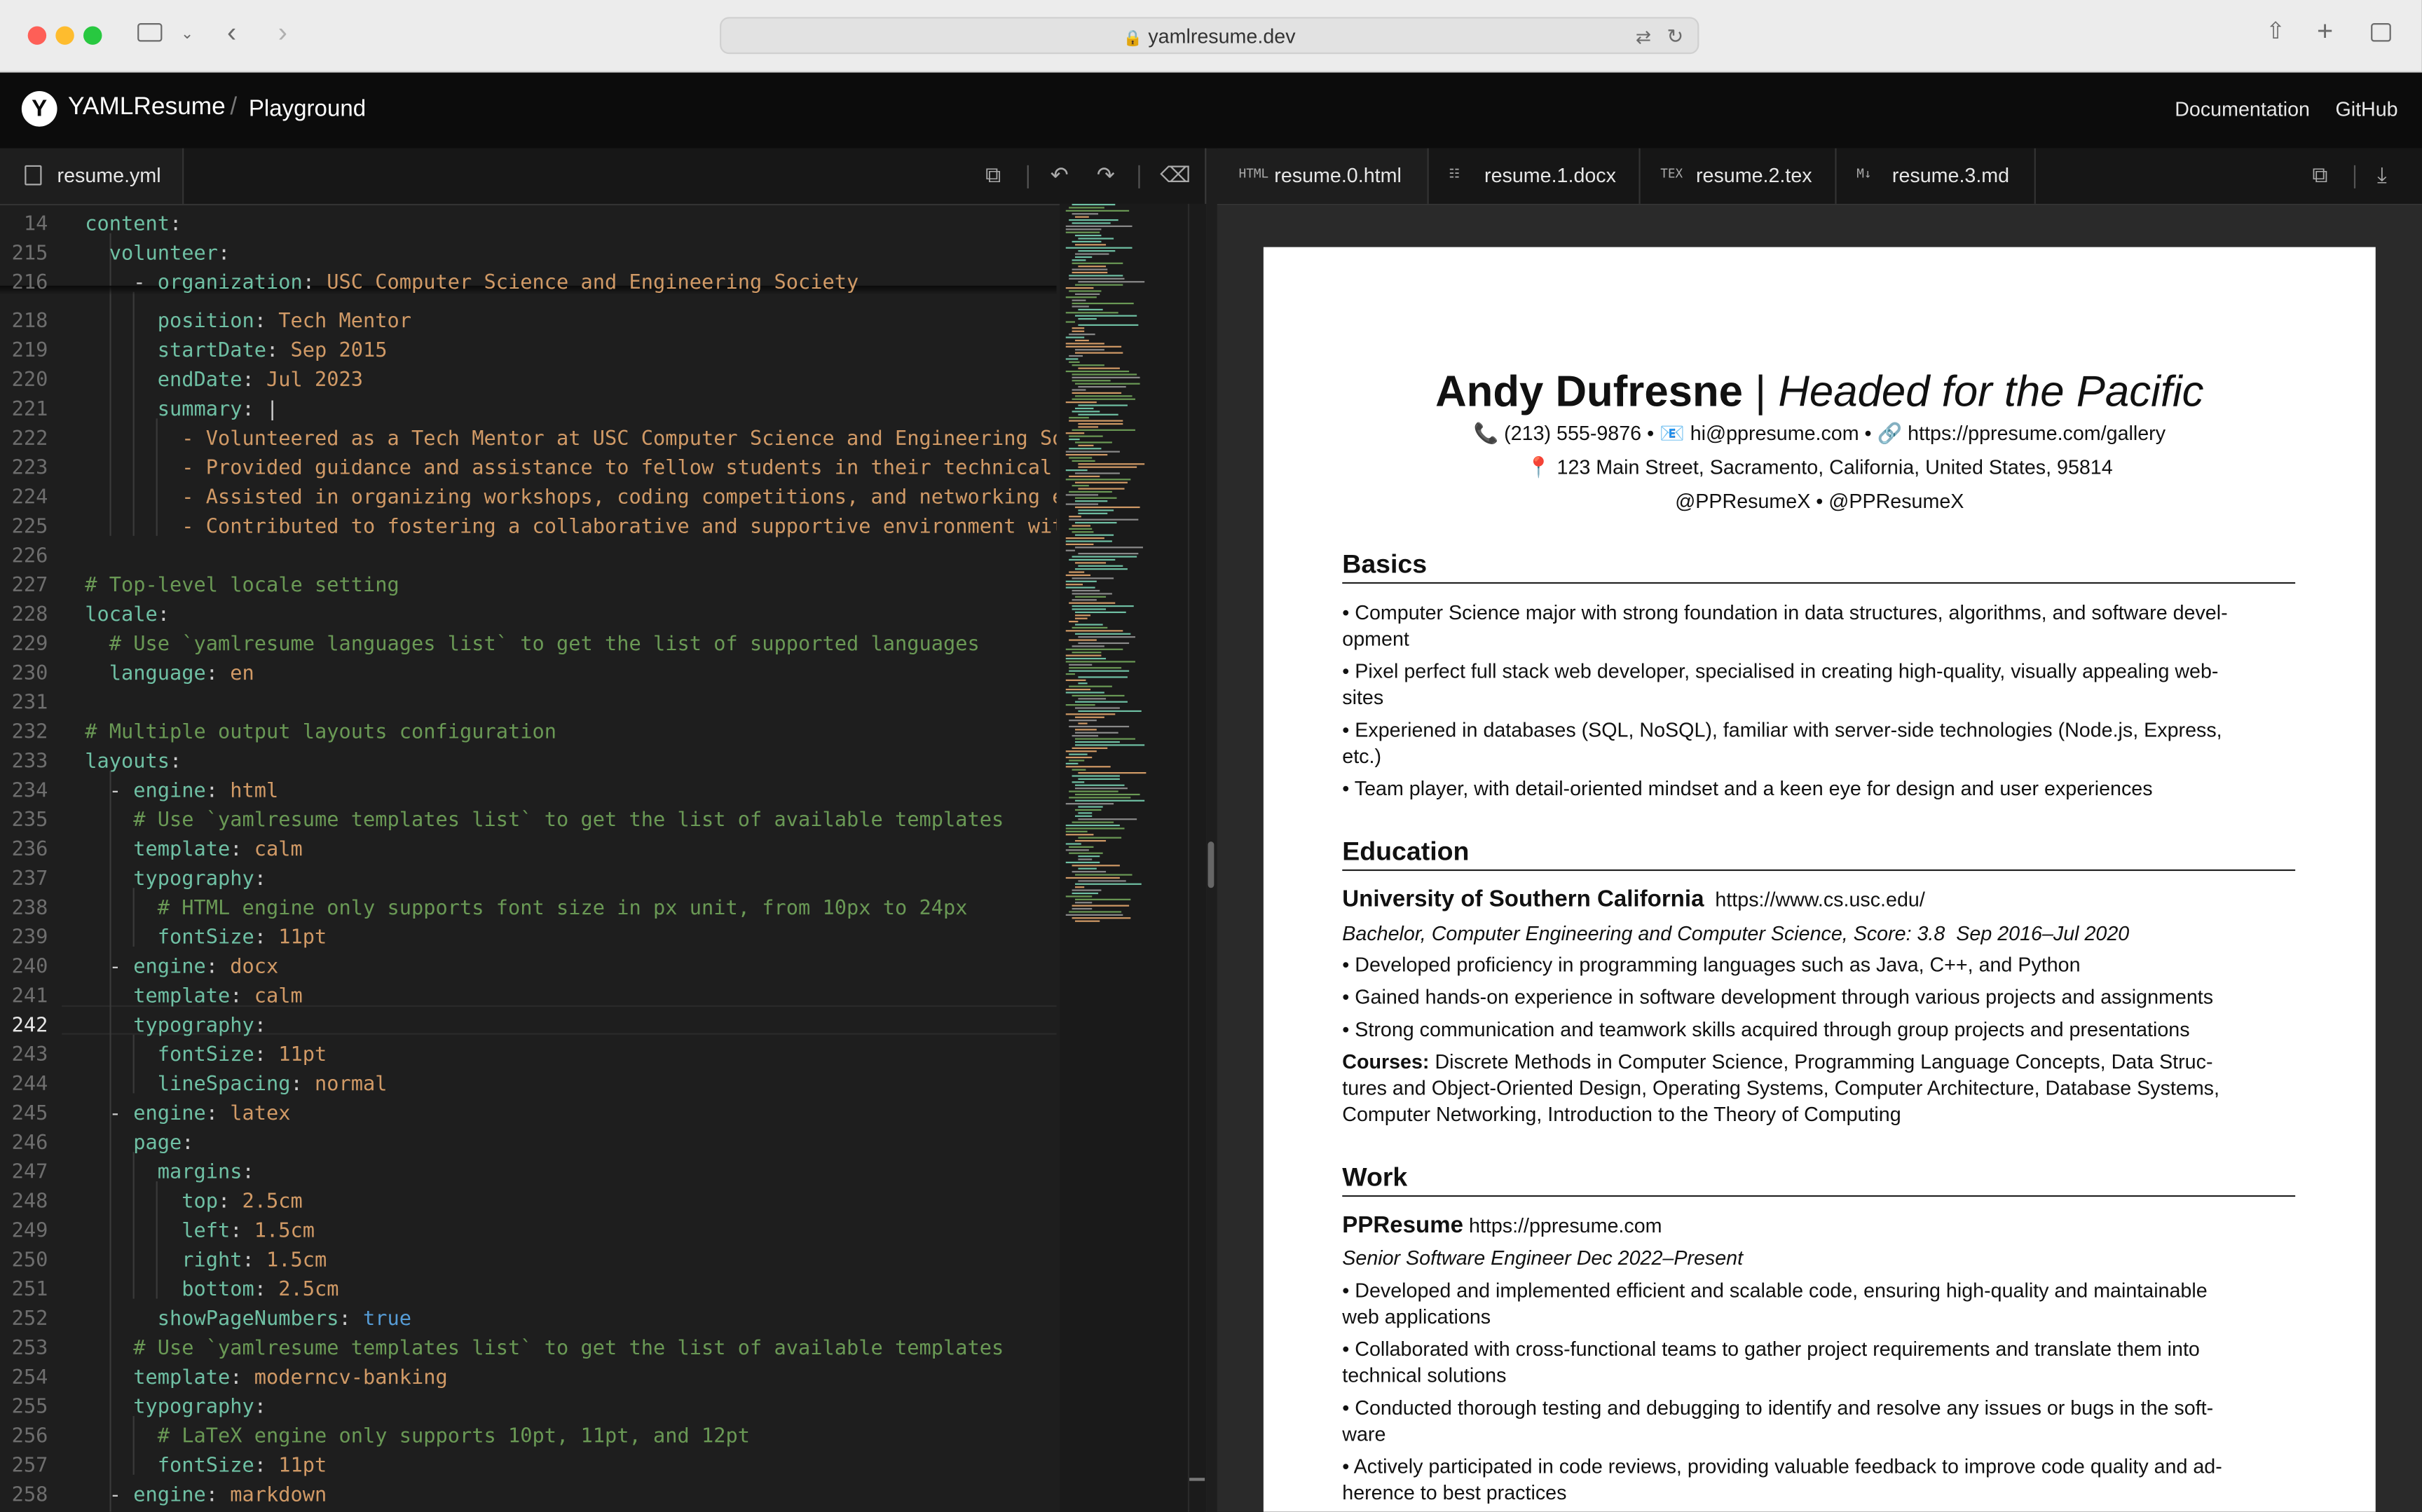 Image resolution: width=2422 pixels, height=1512 pixels. I want to click on reload-icon: ↻, so click(1675, 37).